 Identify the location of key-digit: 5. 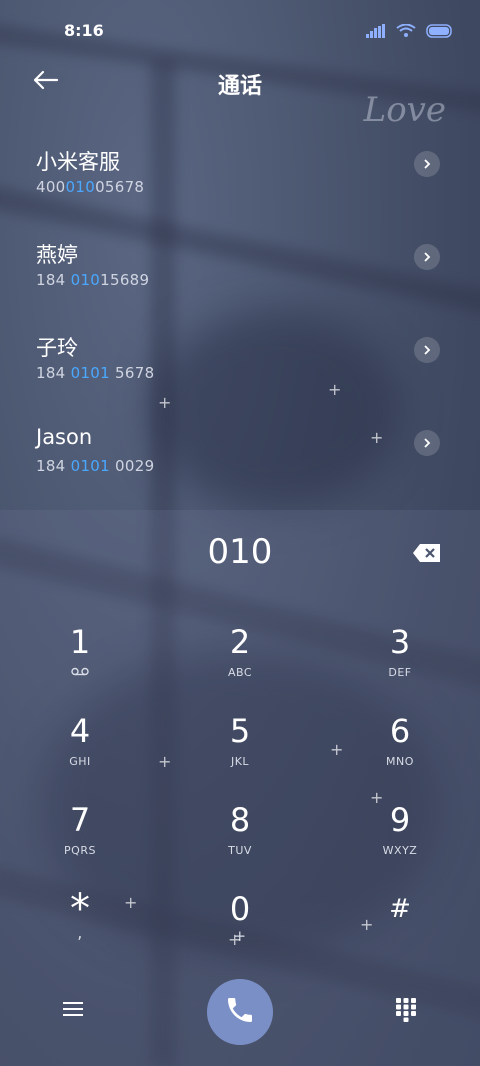
(240, 731).